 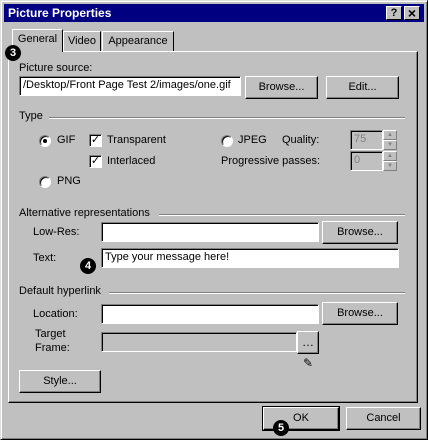 What do you see at coordinates (210, 314) in the screenshot?
I see `location-input` at bounding box center [210, 314].